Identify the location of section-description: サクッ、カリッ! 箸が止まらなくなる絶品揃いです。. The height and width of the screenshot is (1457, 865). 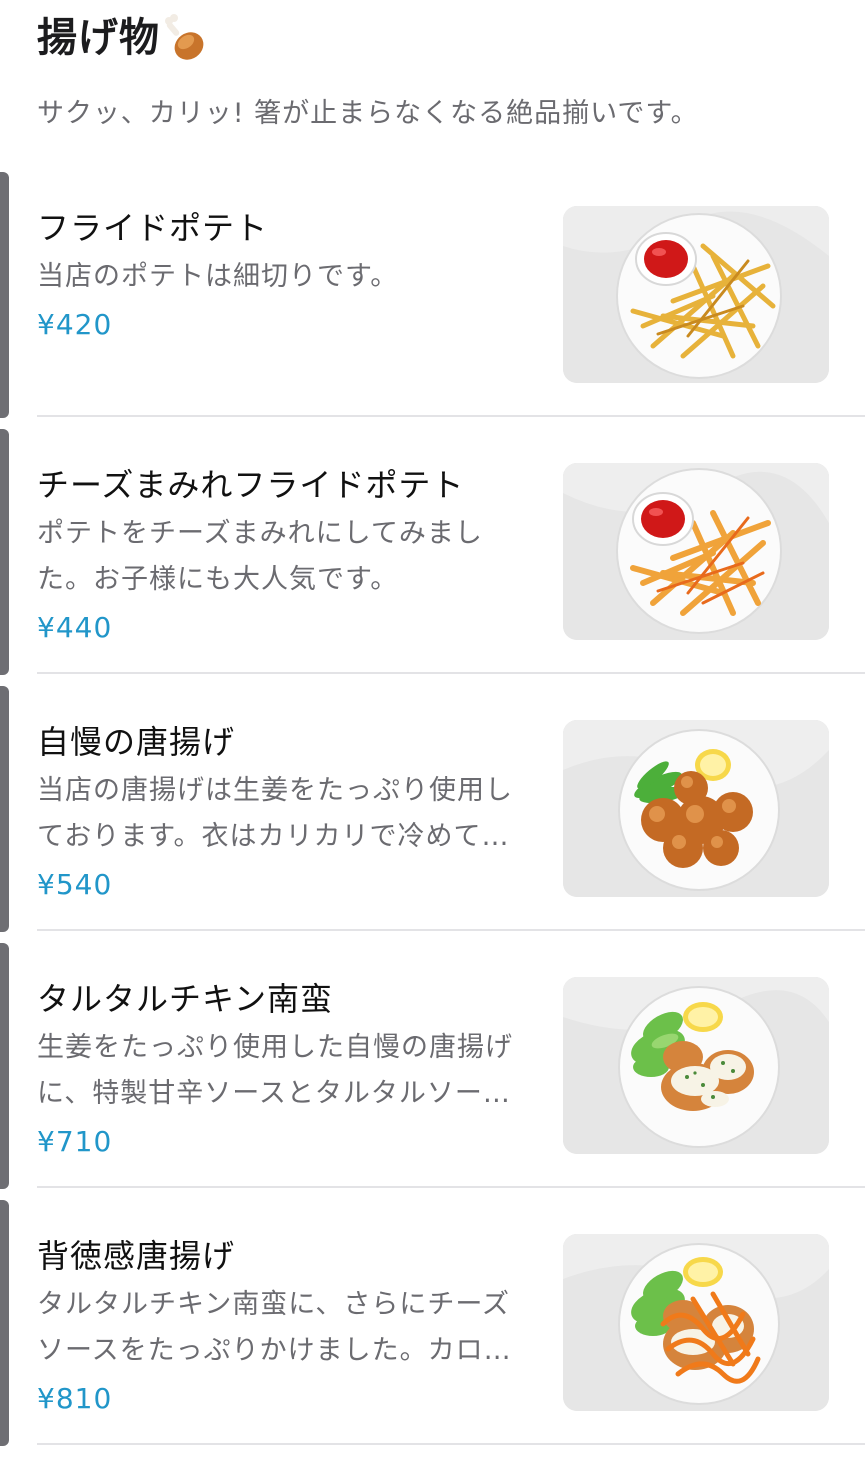
(368, 113).